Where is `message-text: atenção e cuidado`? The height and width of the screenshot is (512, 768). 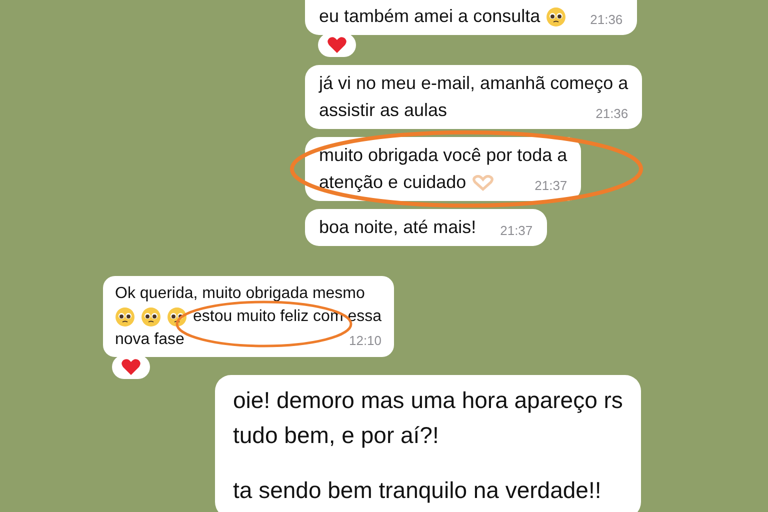
message-text: atenção e cuidado is located at coordinates (392, 182).